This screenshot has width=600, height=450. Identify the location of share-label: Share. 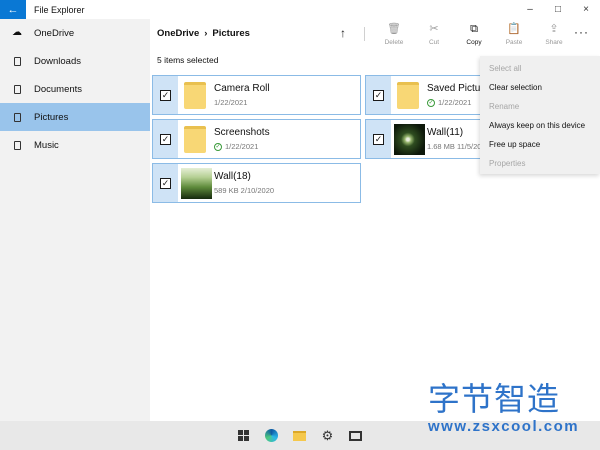
(554, 42).